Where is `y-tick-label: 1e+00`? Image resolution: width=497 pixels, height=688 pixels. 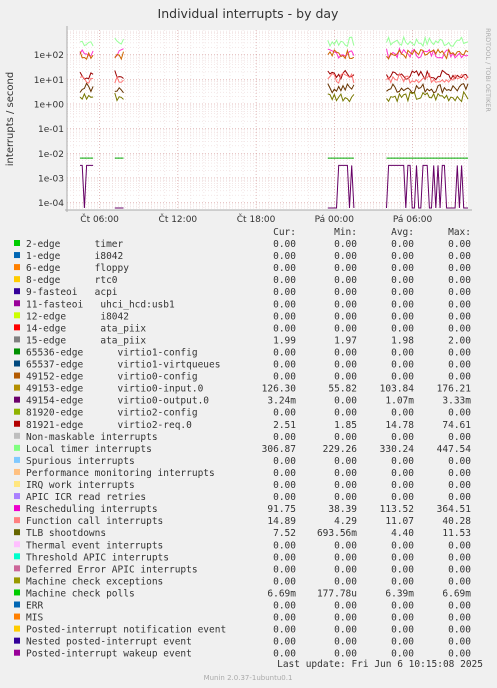
y-tick-label: 1e+00 is located at coordinates (49, 105).